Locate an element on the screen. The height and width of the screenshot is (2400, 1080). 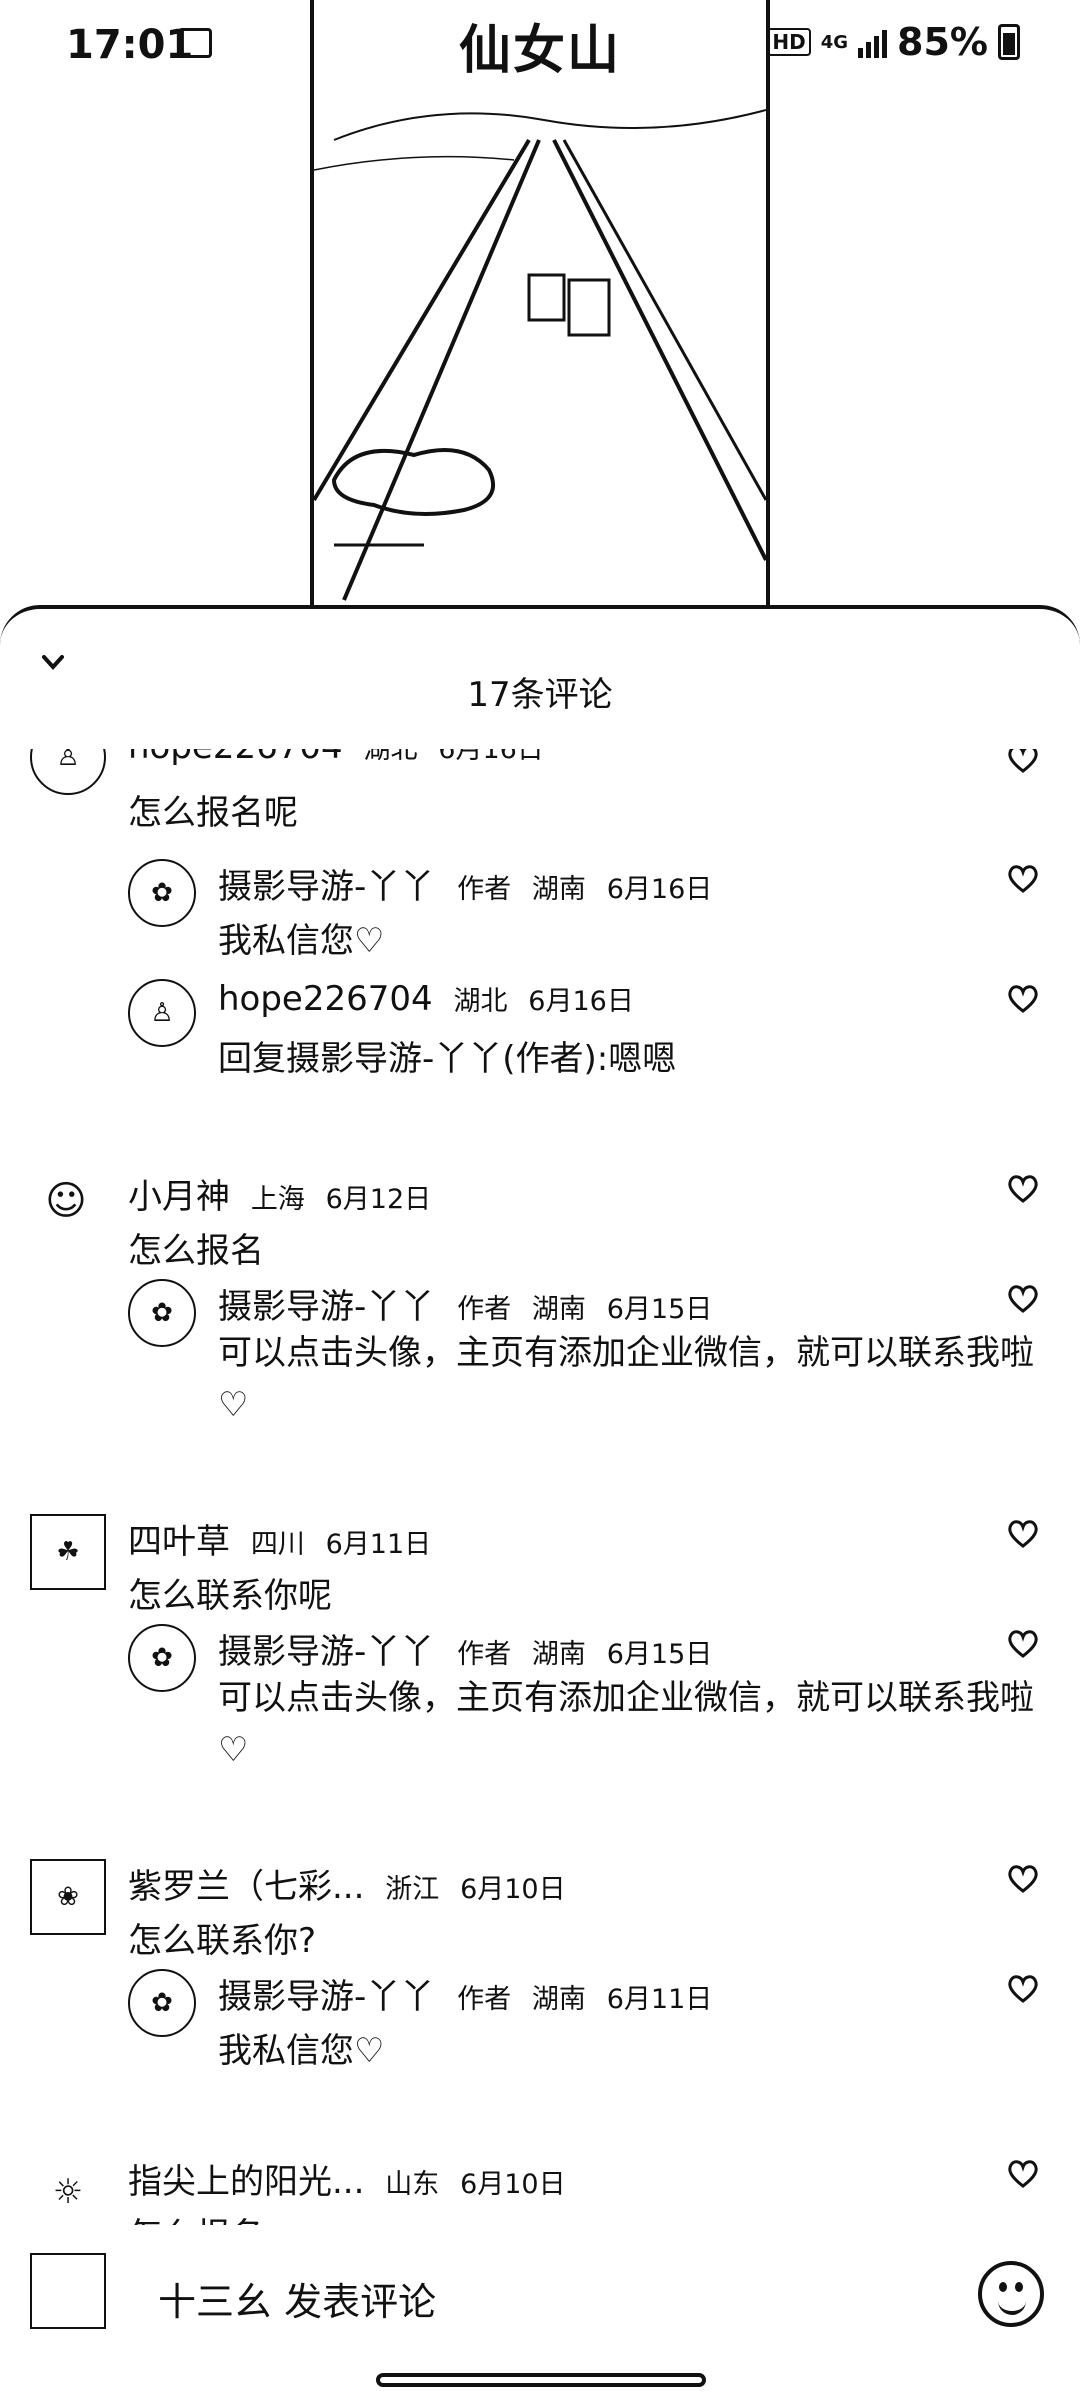
comment-date: 6月11日 is located at coordinates (378, 1544).